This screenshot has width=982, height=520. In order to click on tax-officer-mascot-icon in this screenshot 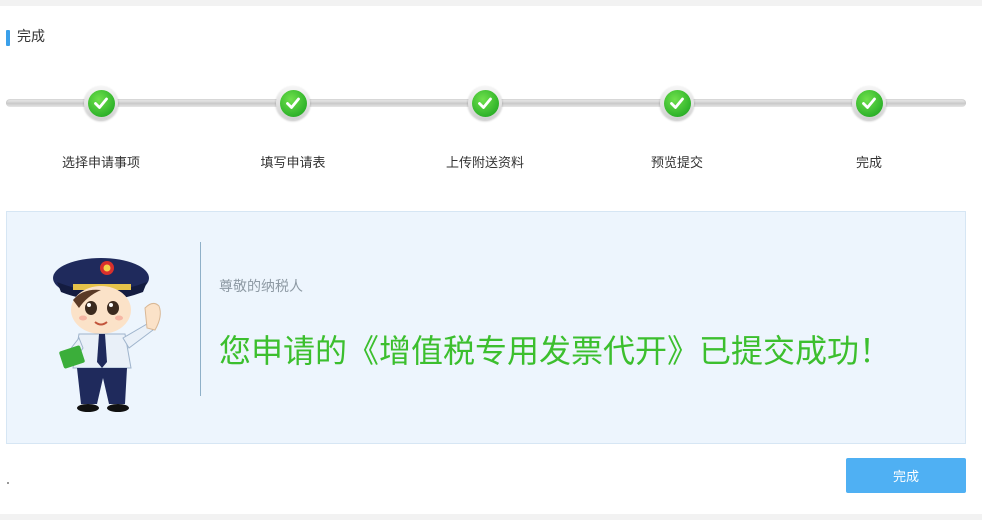, I will do `click(107, 335)`.